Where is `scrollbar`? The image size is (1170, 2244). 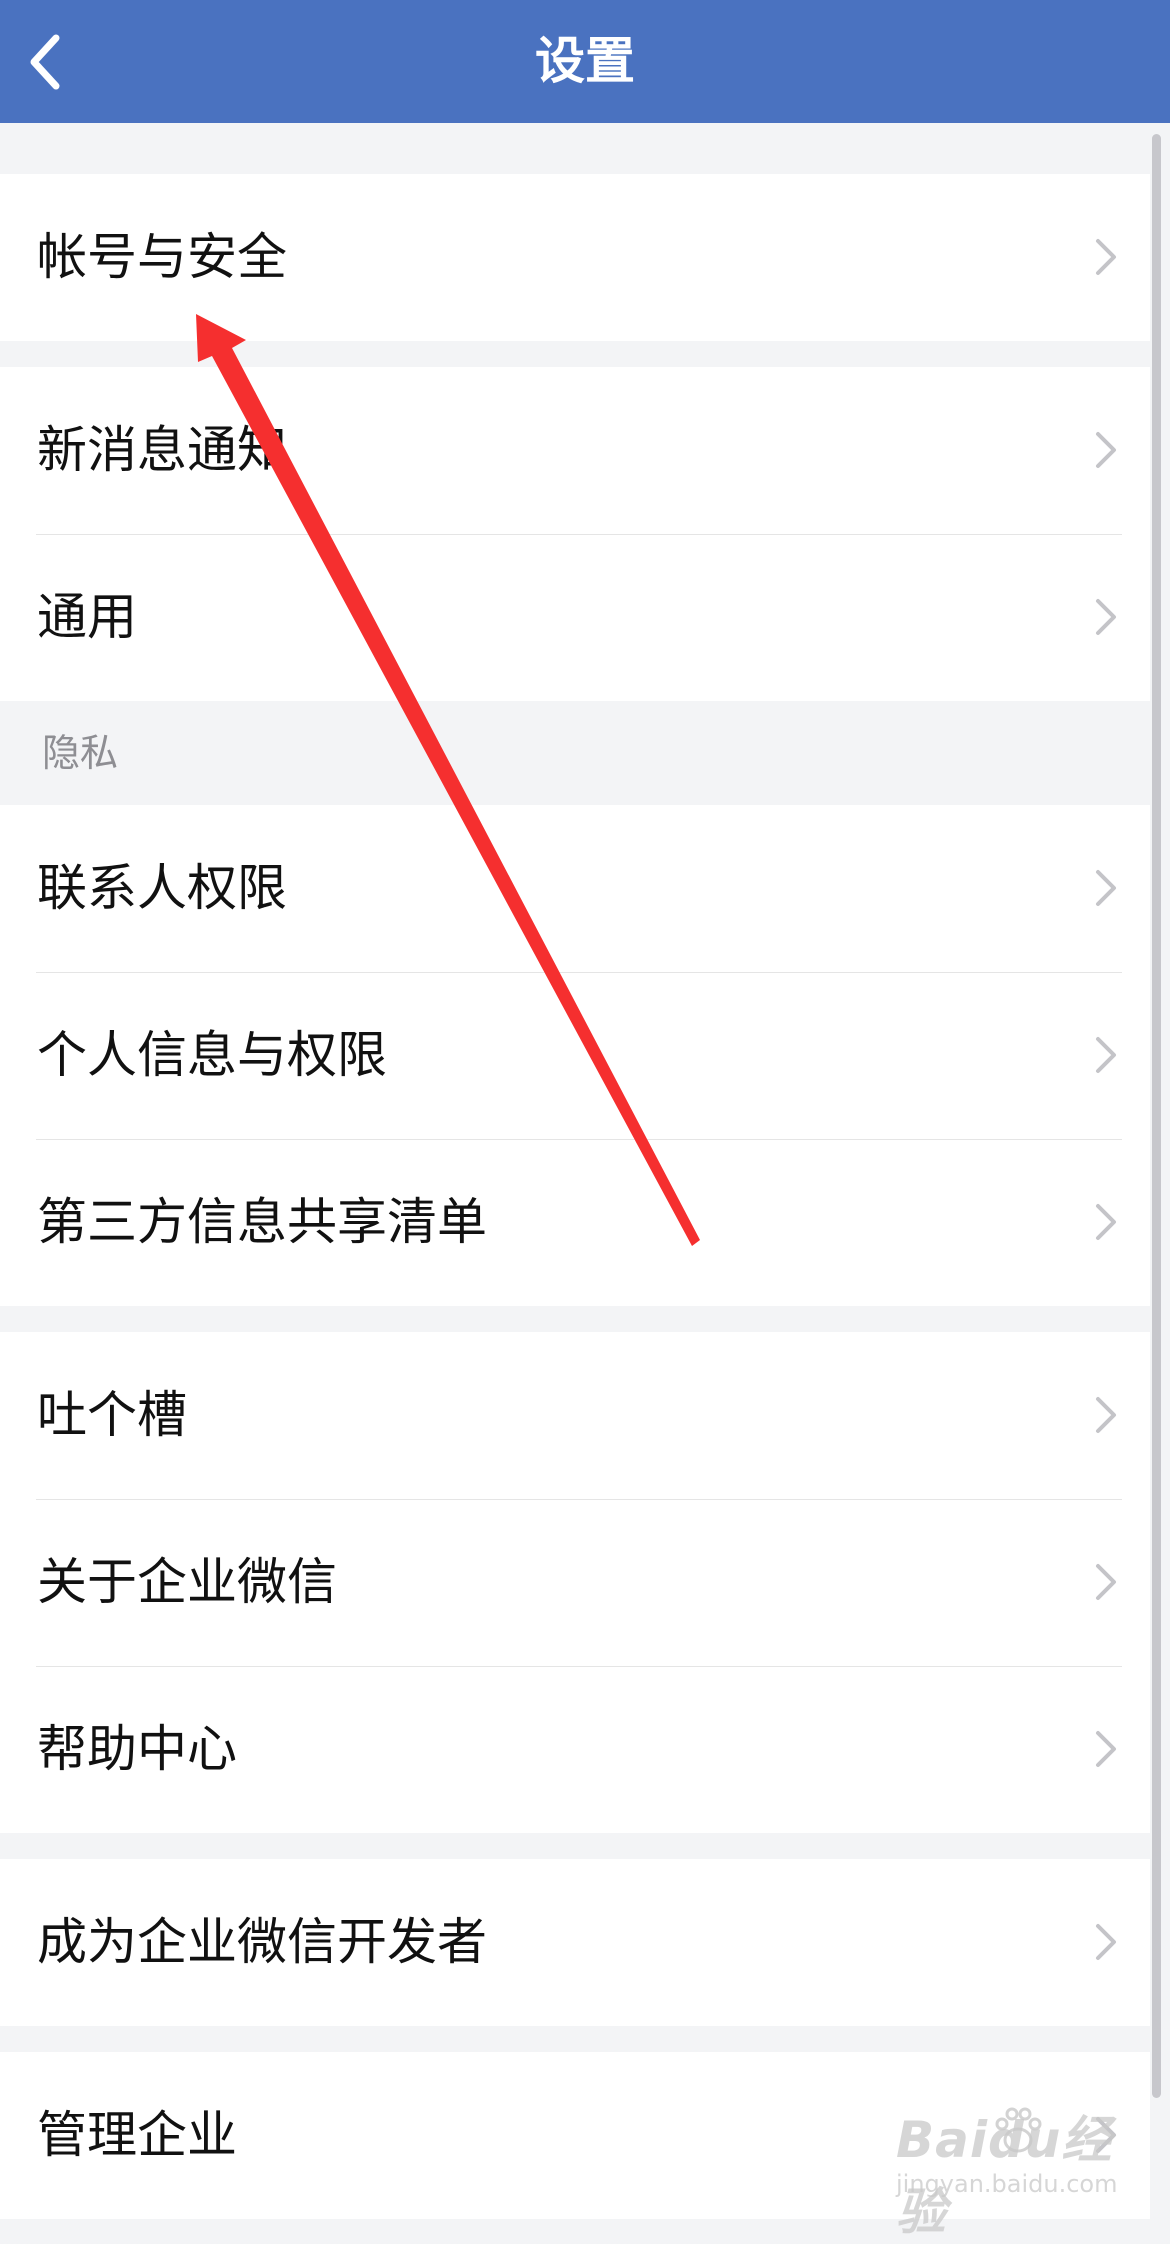
scrollbar is located at coordinates (1156, 1116).